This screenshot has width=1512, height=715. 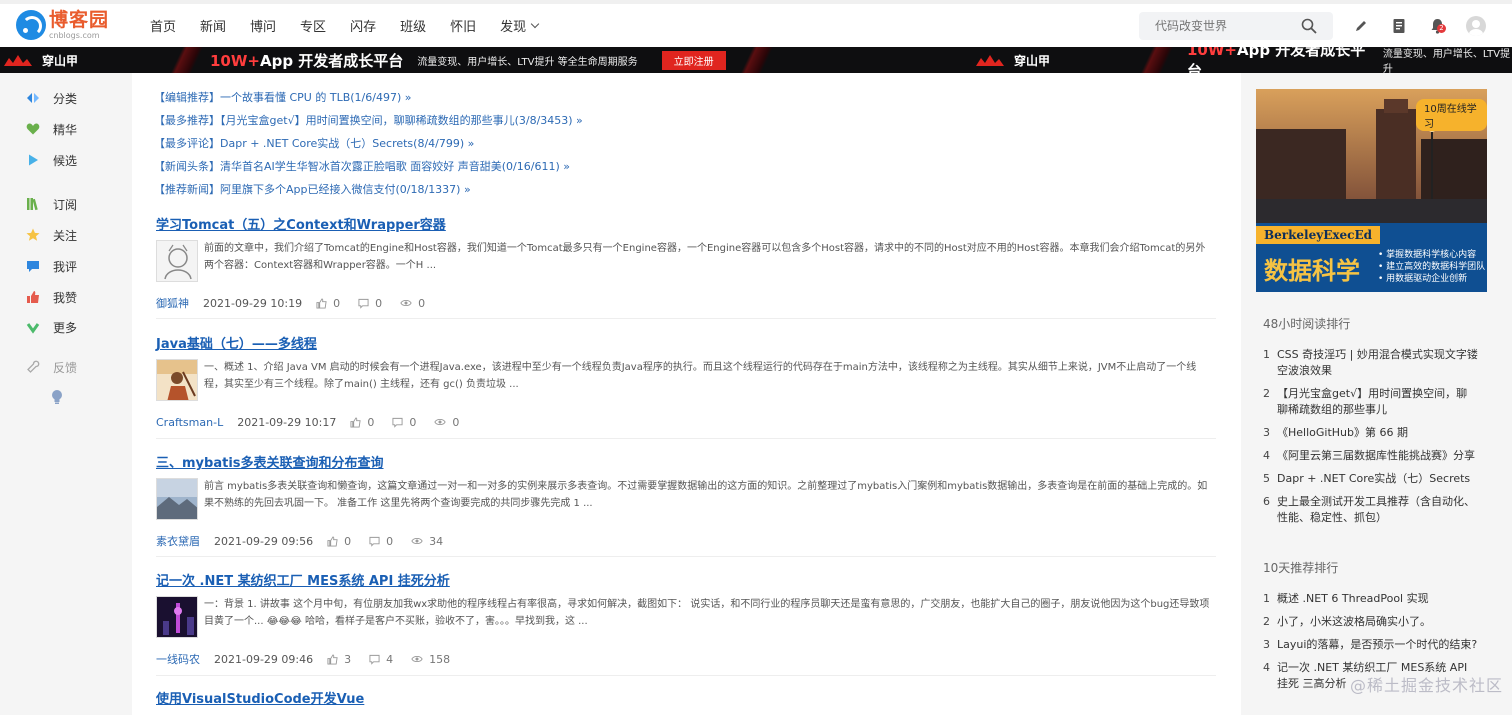 What do you see at coordinates (1318, 235) in the screenshot?
I see `ad-brand: BerkeleyExecEd` at bounding box center [1318, 235].